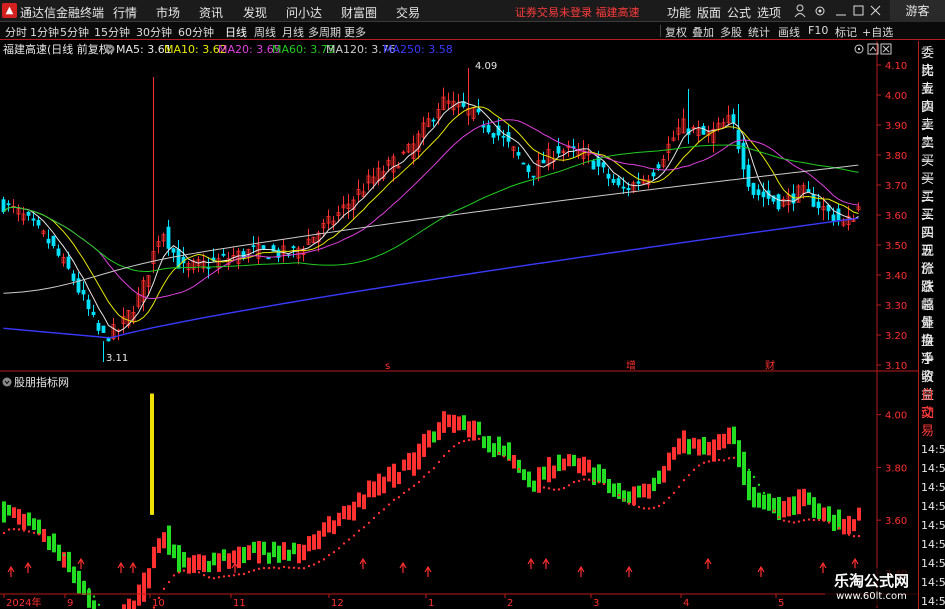  What do you see at coordinates (359, 12) in the screenshot?
I see `menu-wealth-circle: 财富圈` at bounding box center [359, 12].